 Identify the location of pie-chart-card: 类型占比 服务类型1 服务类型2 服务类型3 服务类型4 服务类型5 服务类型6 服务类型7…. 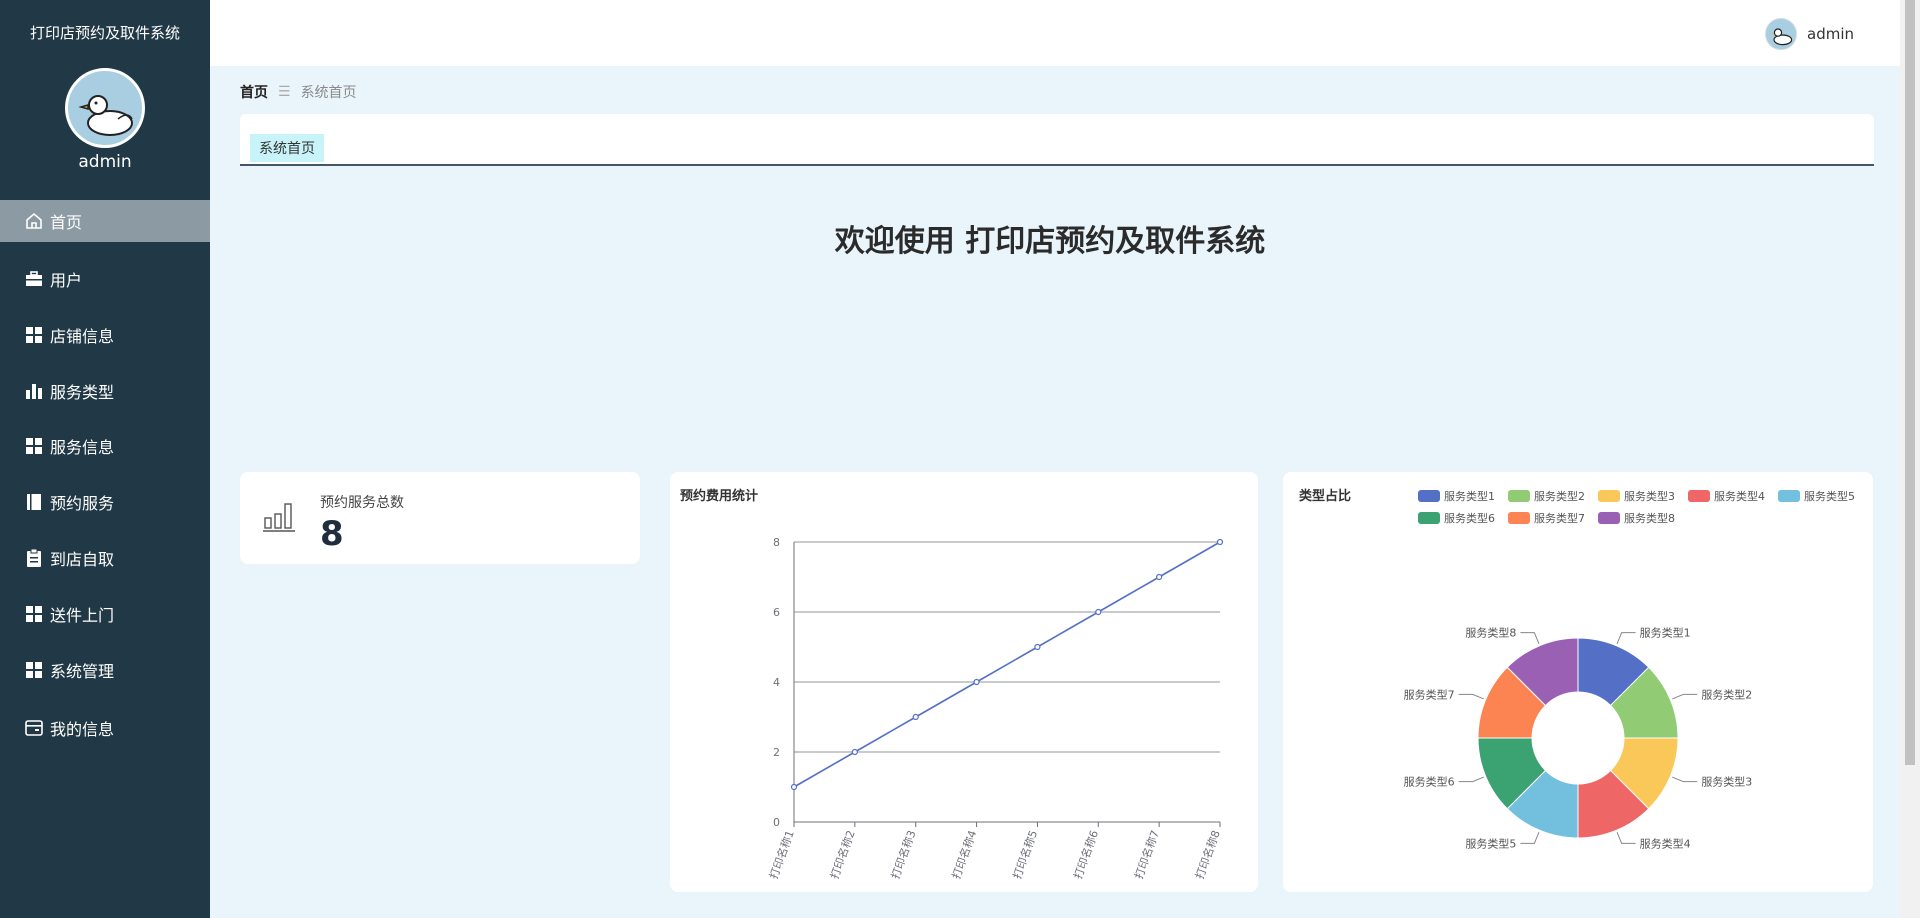
(1578, 682).